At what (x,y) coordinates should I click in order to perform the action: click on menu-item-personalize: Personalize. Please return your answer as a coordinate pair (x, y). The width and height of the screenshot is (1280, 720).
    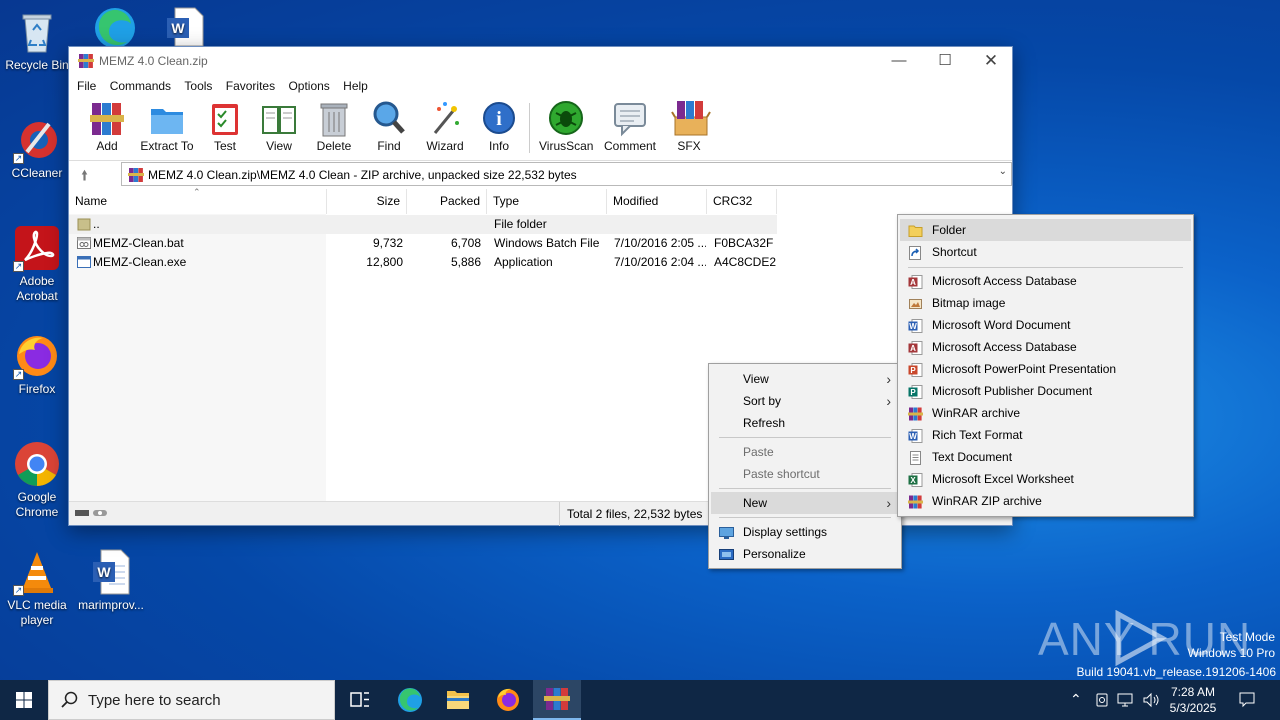
    Looking at the image, I should click on (805, 554).